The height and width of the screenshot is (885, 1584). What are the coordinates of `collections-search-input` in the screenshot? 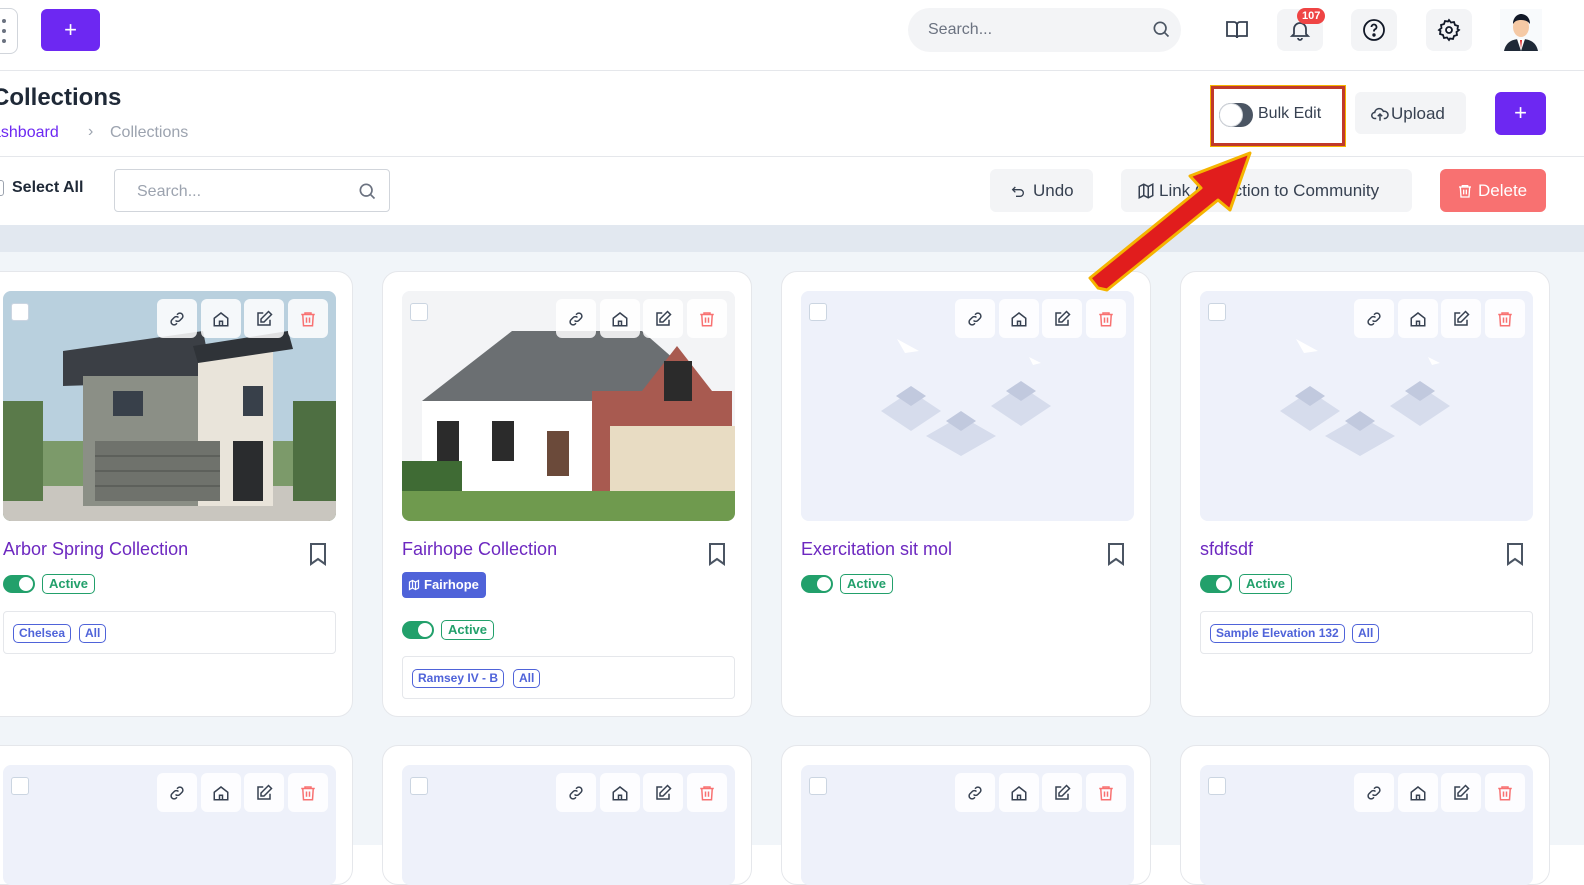 It's located at (237, 192).